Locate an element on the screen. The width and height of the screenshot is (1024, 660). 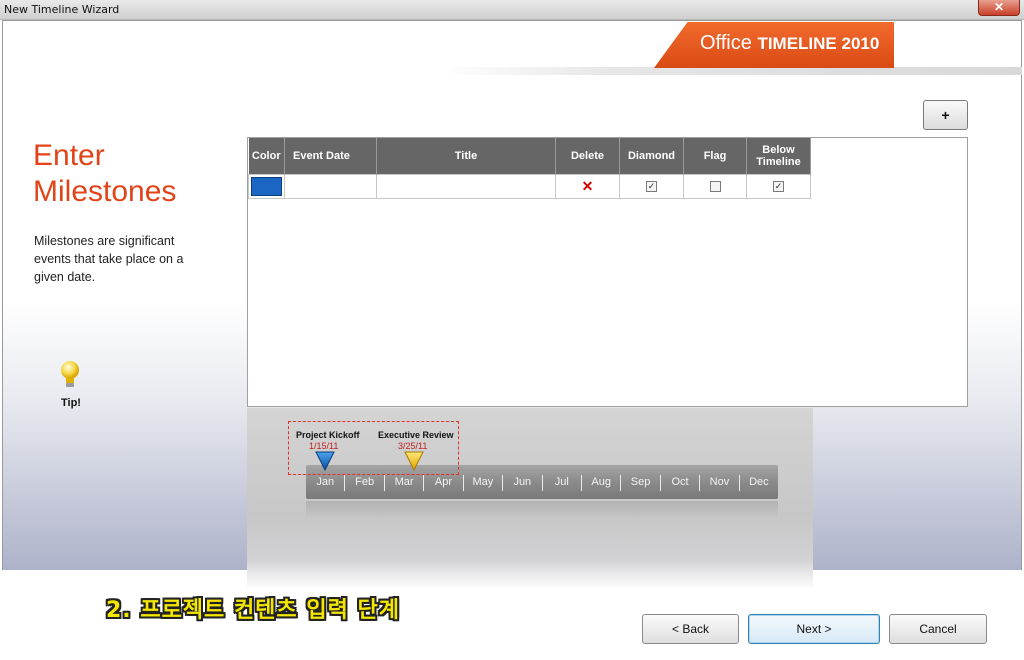
month-label: May is located at coordinates (484, 483).